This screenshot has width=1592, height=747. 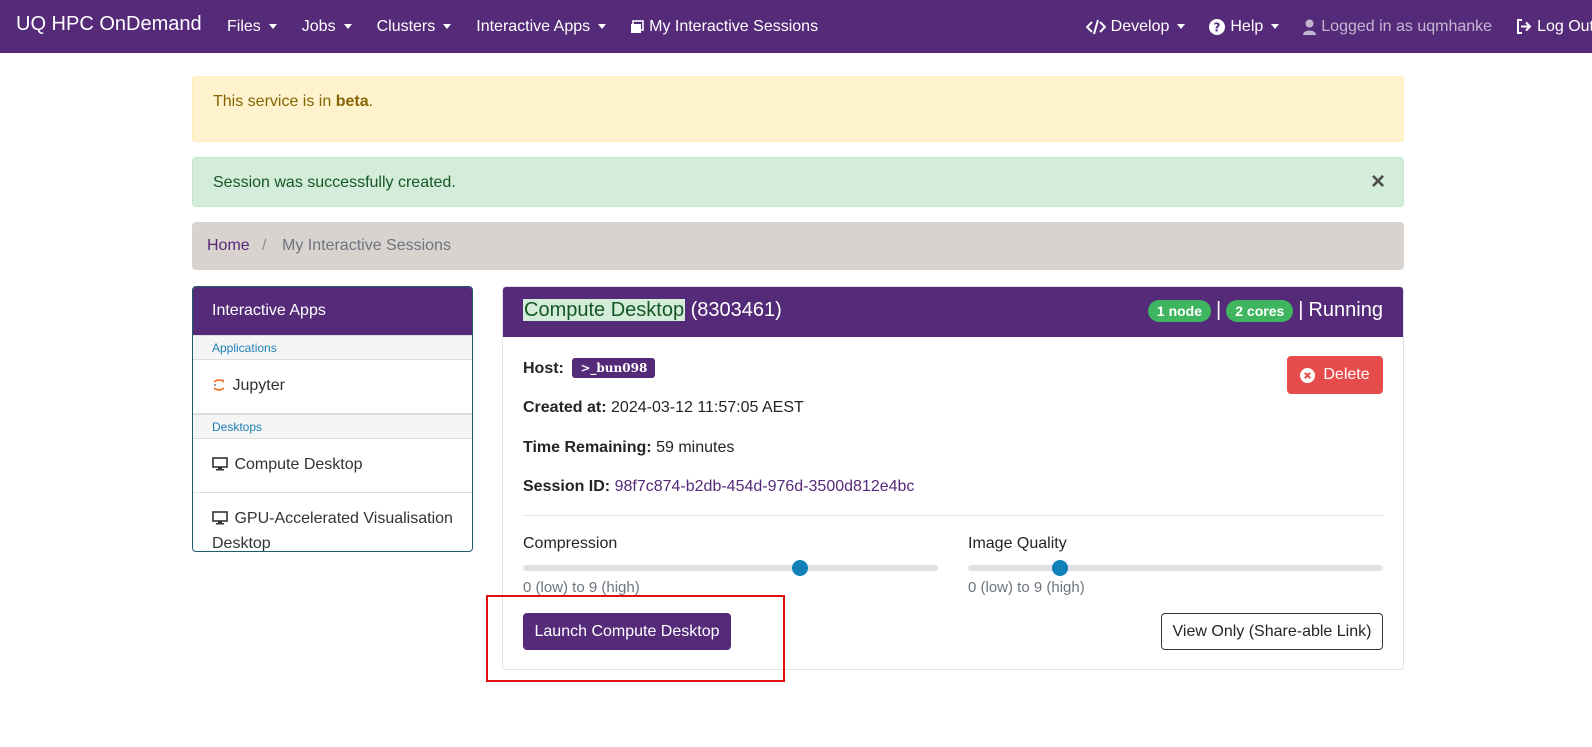 What do you see at coordinates (1407, 26) in the screenshot?
I see `nav-logged-in-label: Logged in as uqmhanke` at bounding box center [1407, 26].